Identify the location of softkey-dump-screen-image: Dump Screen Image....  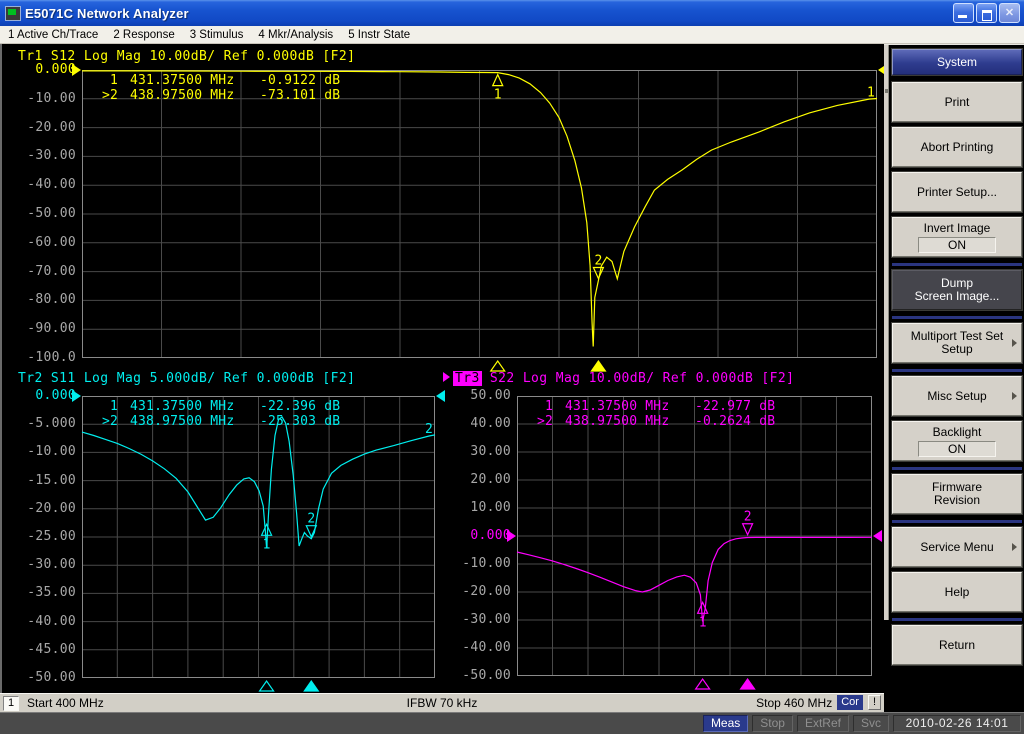
(957, 290).